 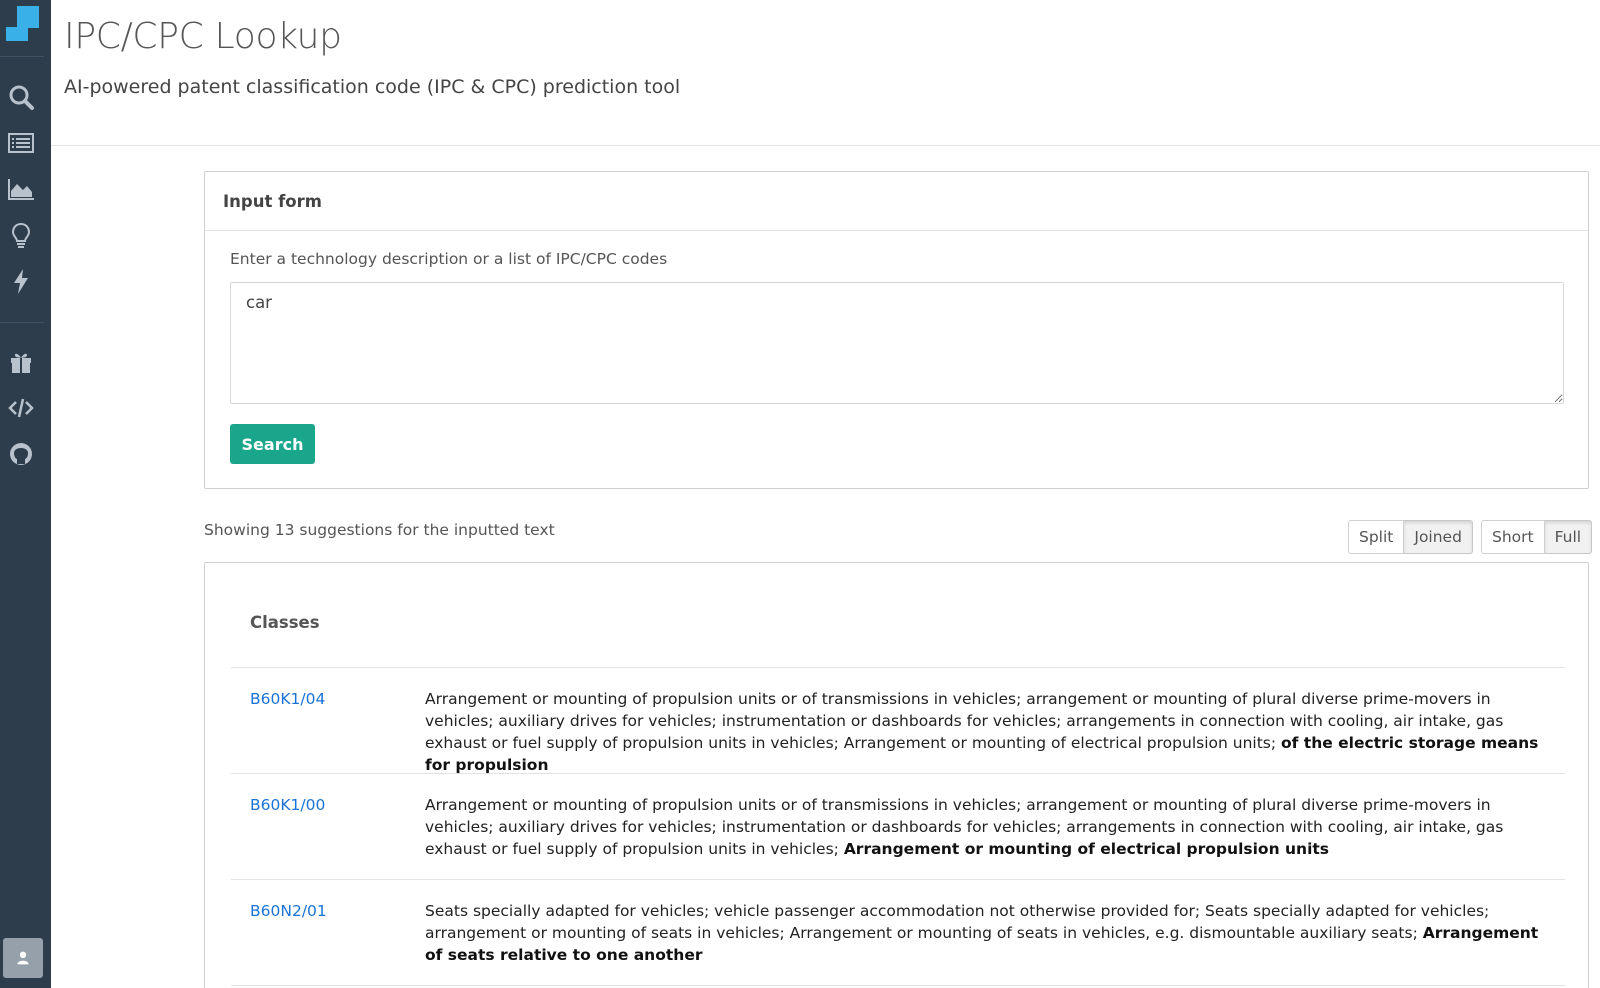 I want to click on gift-icon, so click(x=21, y=361).